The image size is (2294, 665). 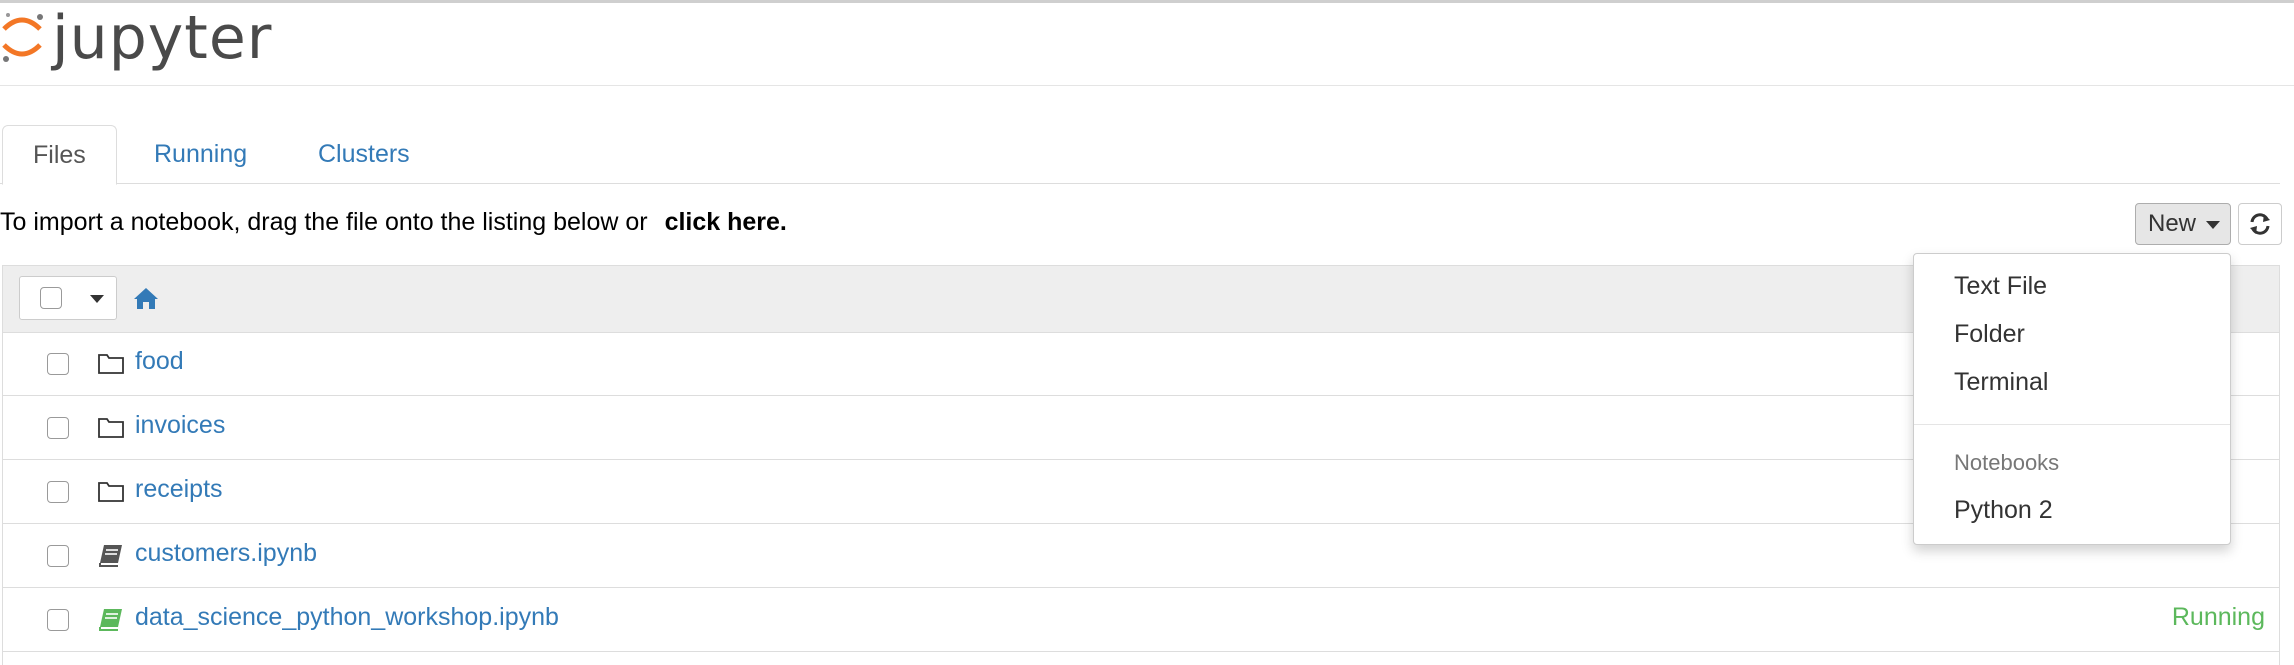 What do you see at coordinates (226, 553) in the screenshot?
I see `item-link: customers.ipynb` at bounding box center [226, 553].